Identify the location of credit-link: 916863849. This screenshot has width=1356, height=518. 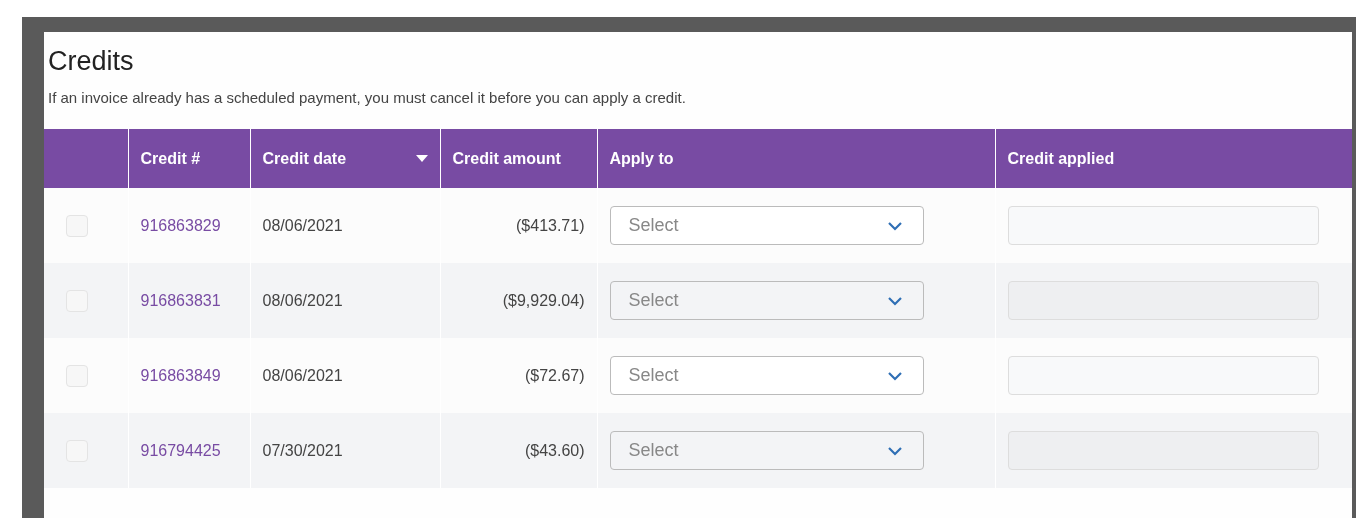
(180, 375).